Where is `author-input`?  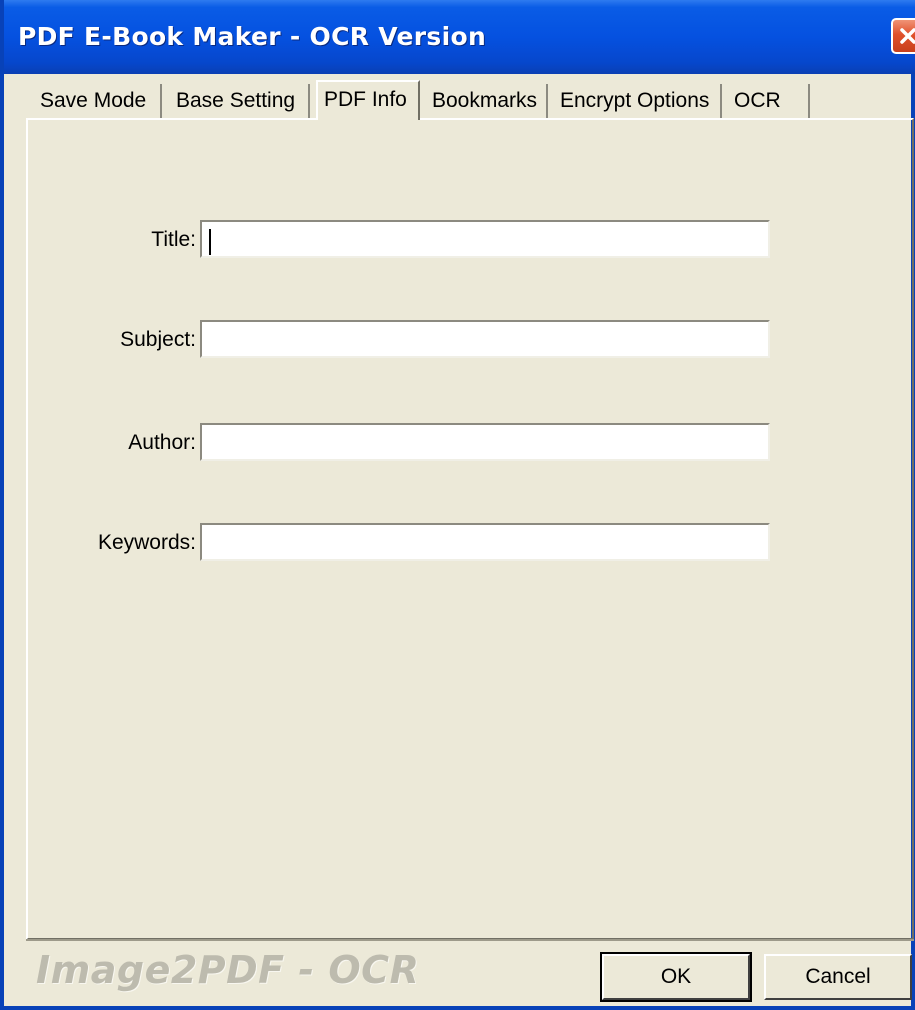 author-input is located at coordinates (485, 442).